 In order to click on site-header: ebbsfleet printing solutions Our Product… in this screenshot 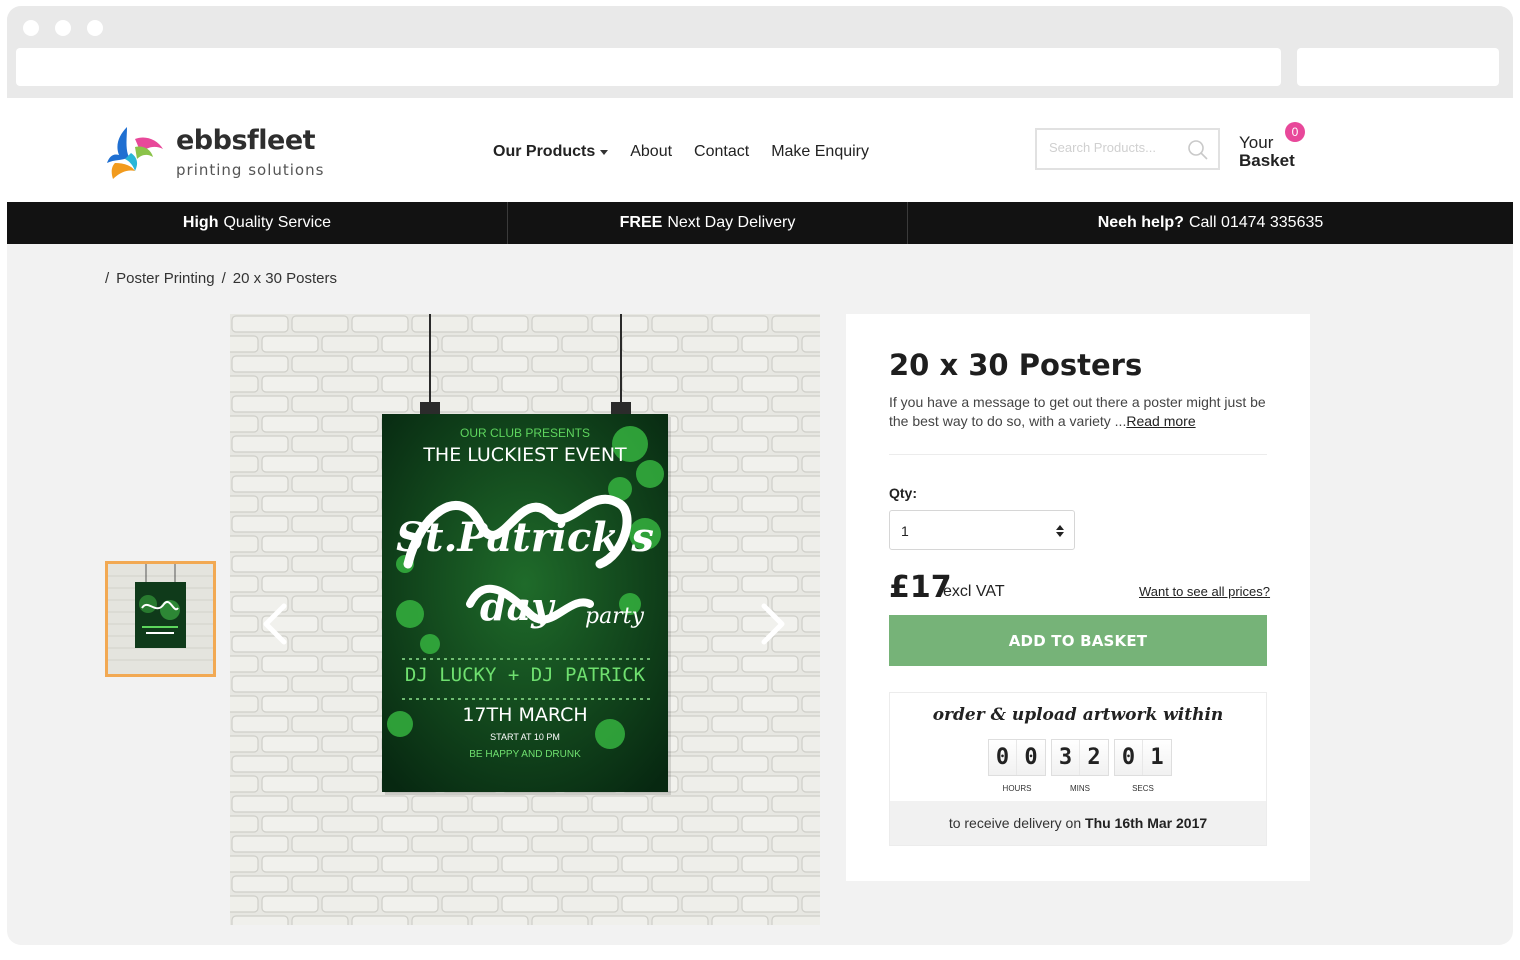, I will do `click(760, 150)`.